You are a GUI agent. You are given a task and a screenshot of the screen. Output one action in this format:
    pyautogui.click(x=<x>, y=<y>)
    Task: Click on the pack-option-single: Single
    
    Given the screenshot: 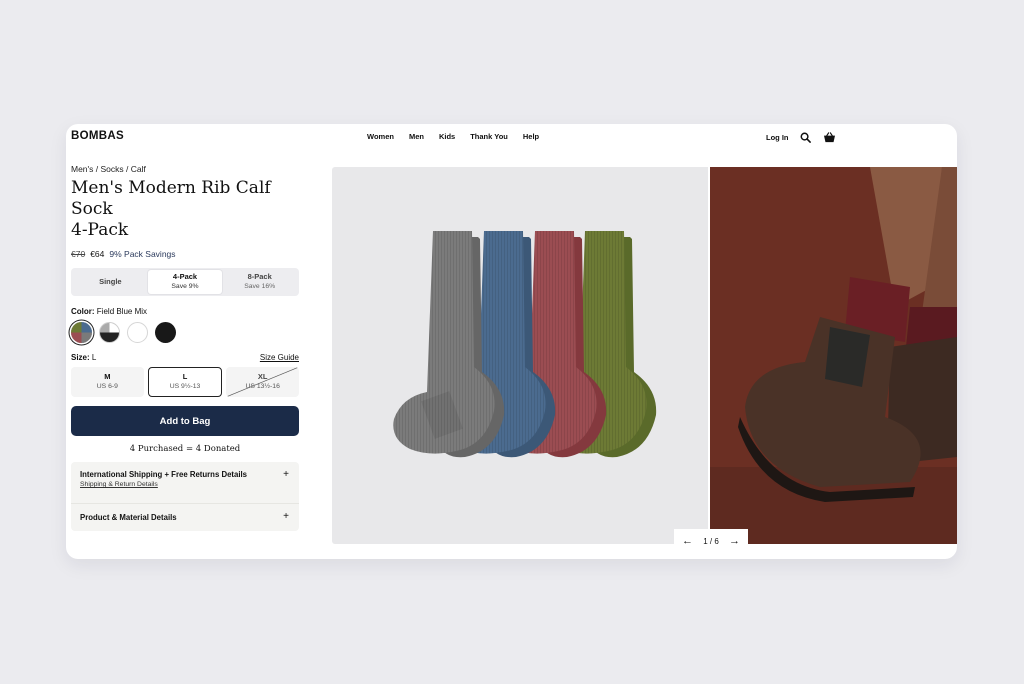 What is the action you would take?
    pyautogui.click(x=110, y=282)
    